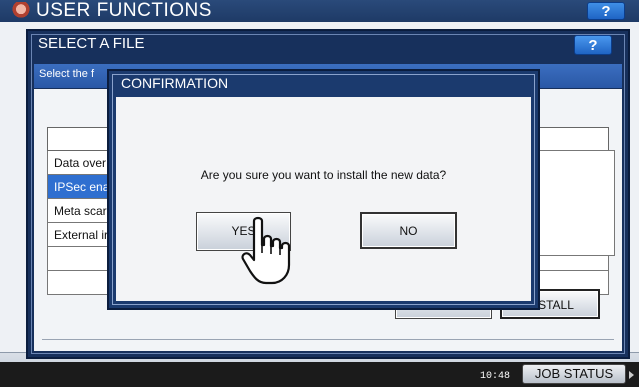 This screenshot has height=387, width=639. What do you see at coordinates (124, 10) in the screenshot?
I see `app-title: USER FUNCTIONS` at bounding box center [124, 10].